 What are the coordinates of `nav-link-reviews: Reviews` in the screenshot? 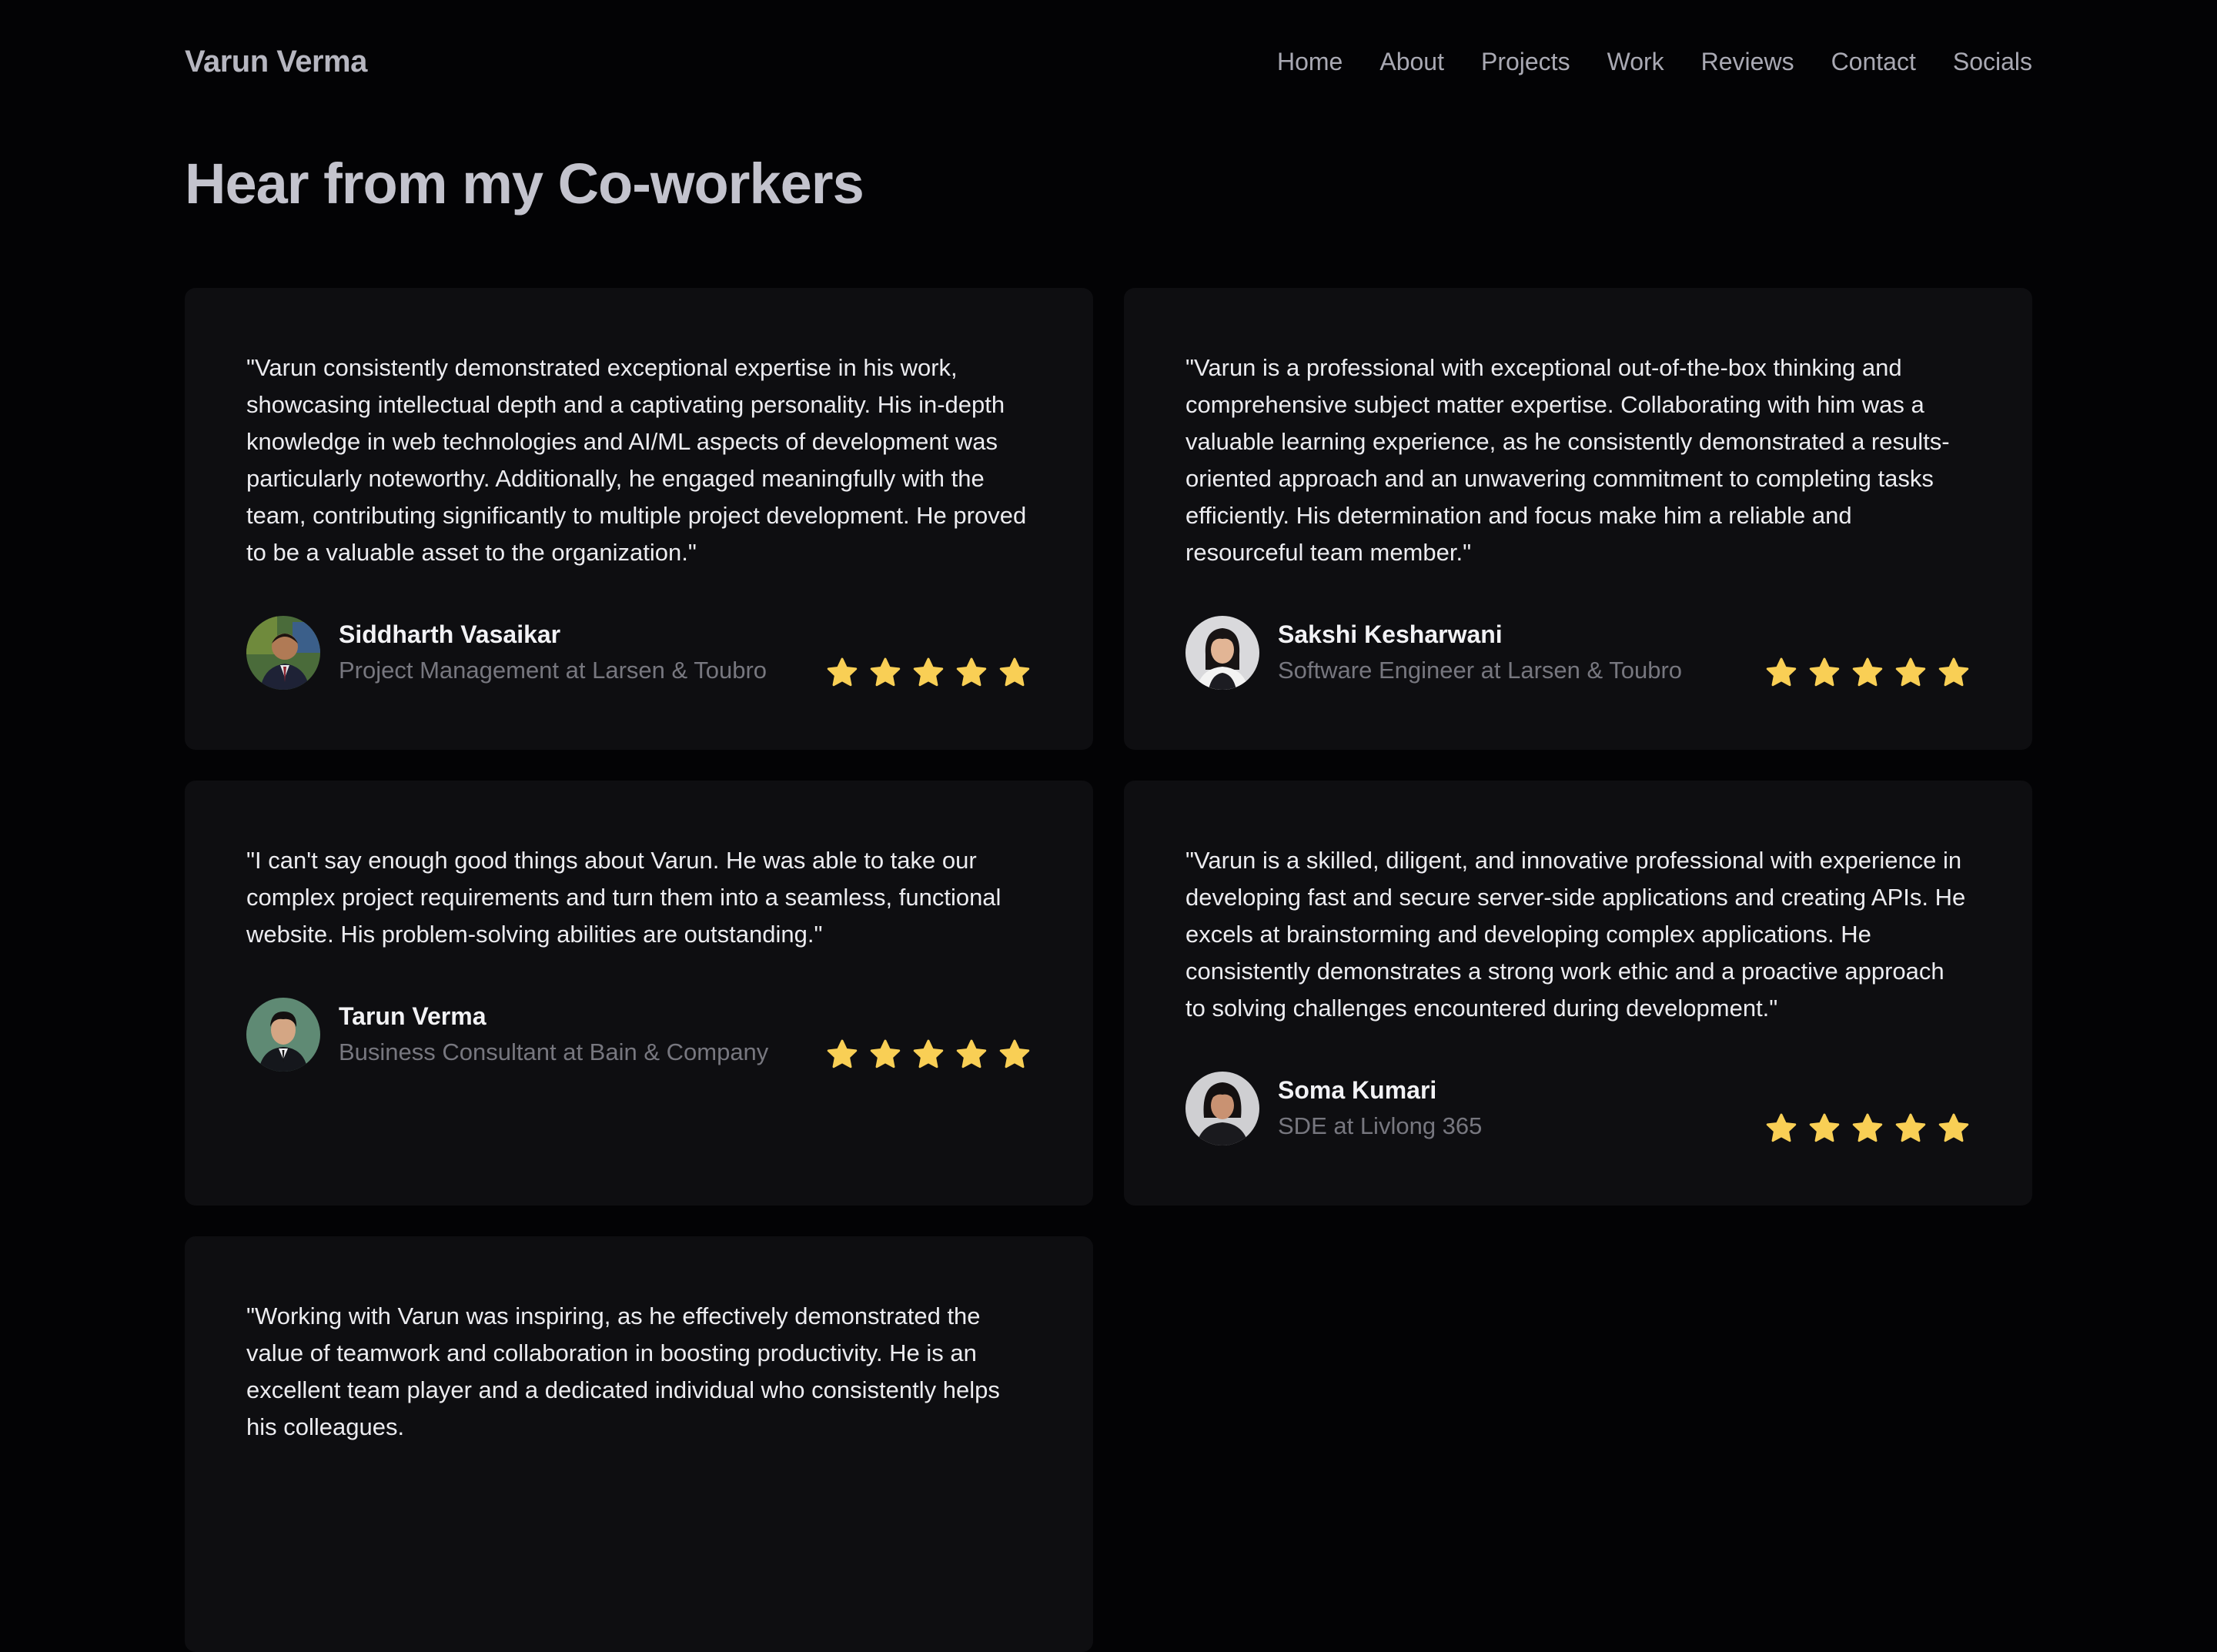 It's located at (1748, 62).